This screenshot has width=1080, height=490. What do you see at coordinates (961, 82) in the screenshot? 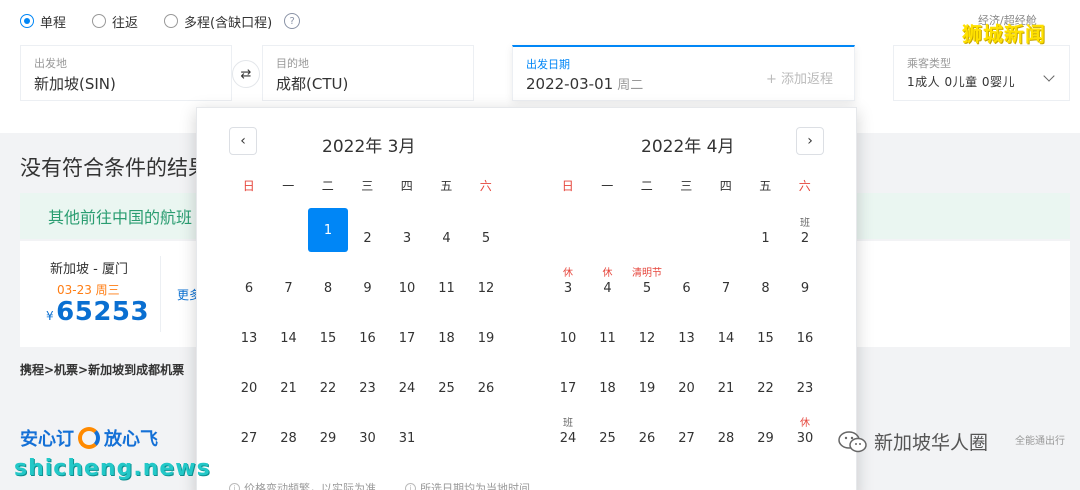
I see `passenger-type-value: 1成人 0儿童 0婴儿` at bounding box center [961, 82].